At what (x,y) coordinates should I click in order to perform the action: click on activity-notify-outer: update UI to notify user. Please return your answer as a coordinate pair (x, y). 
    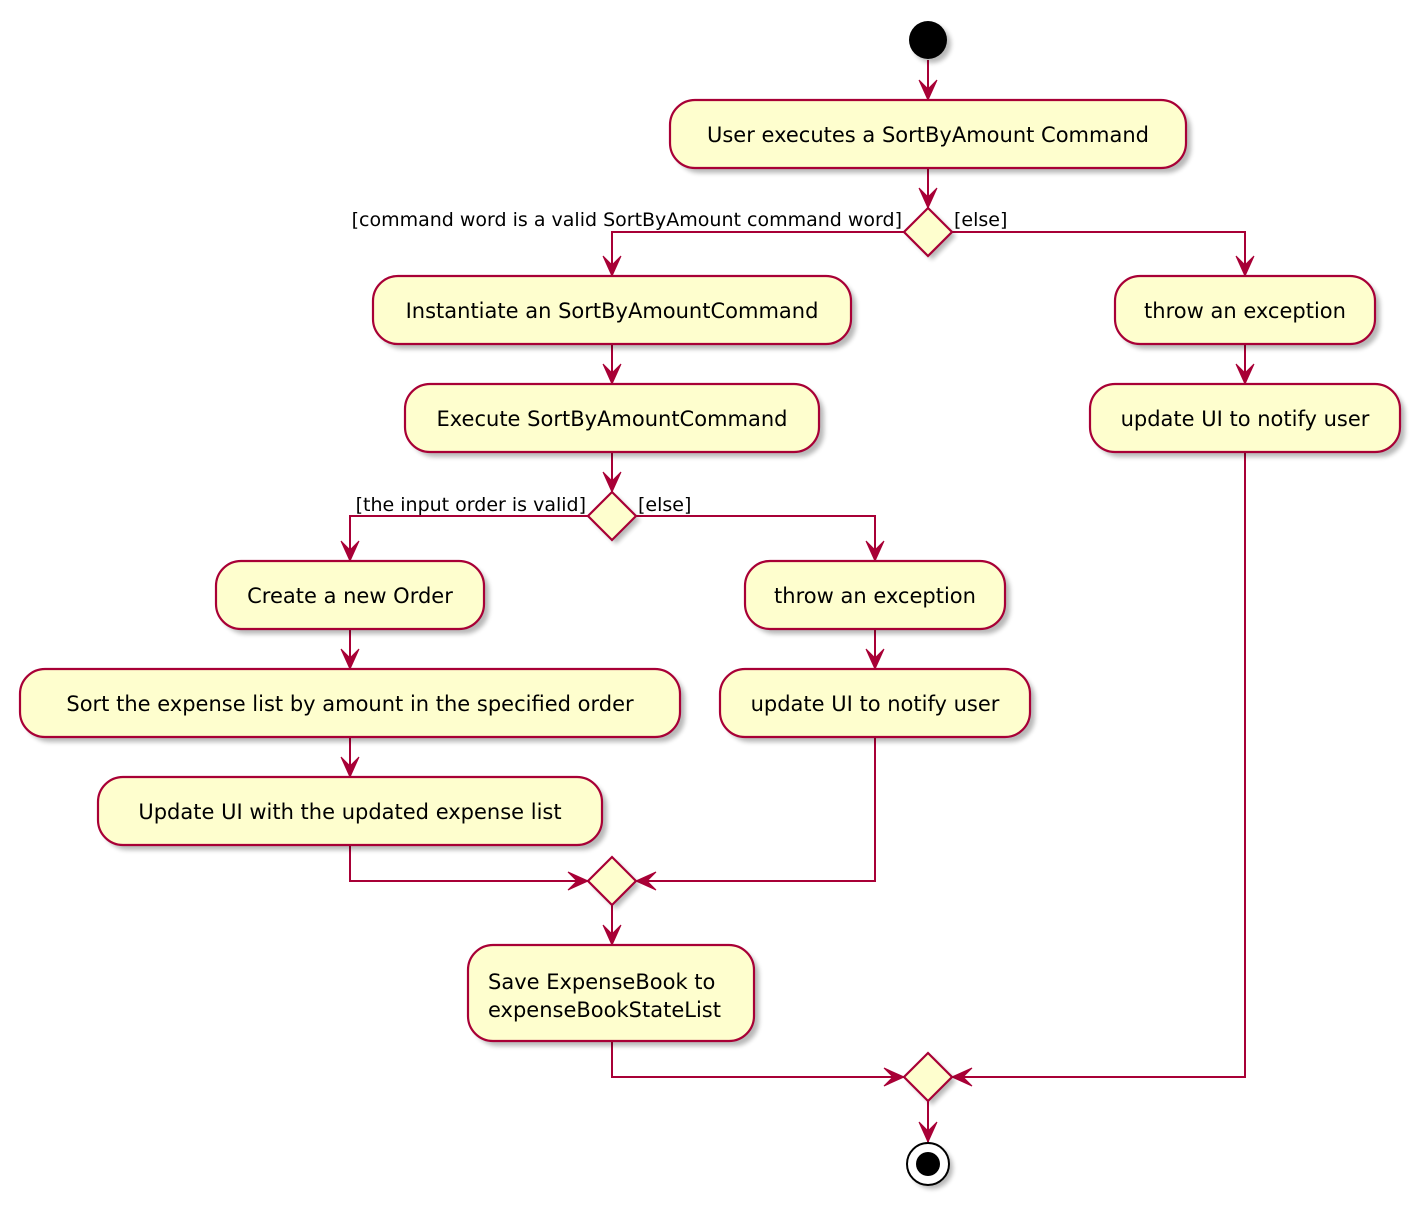
    Looking at the image, I should click on (1246, 419).